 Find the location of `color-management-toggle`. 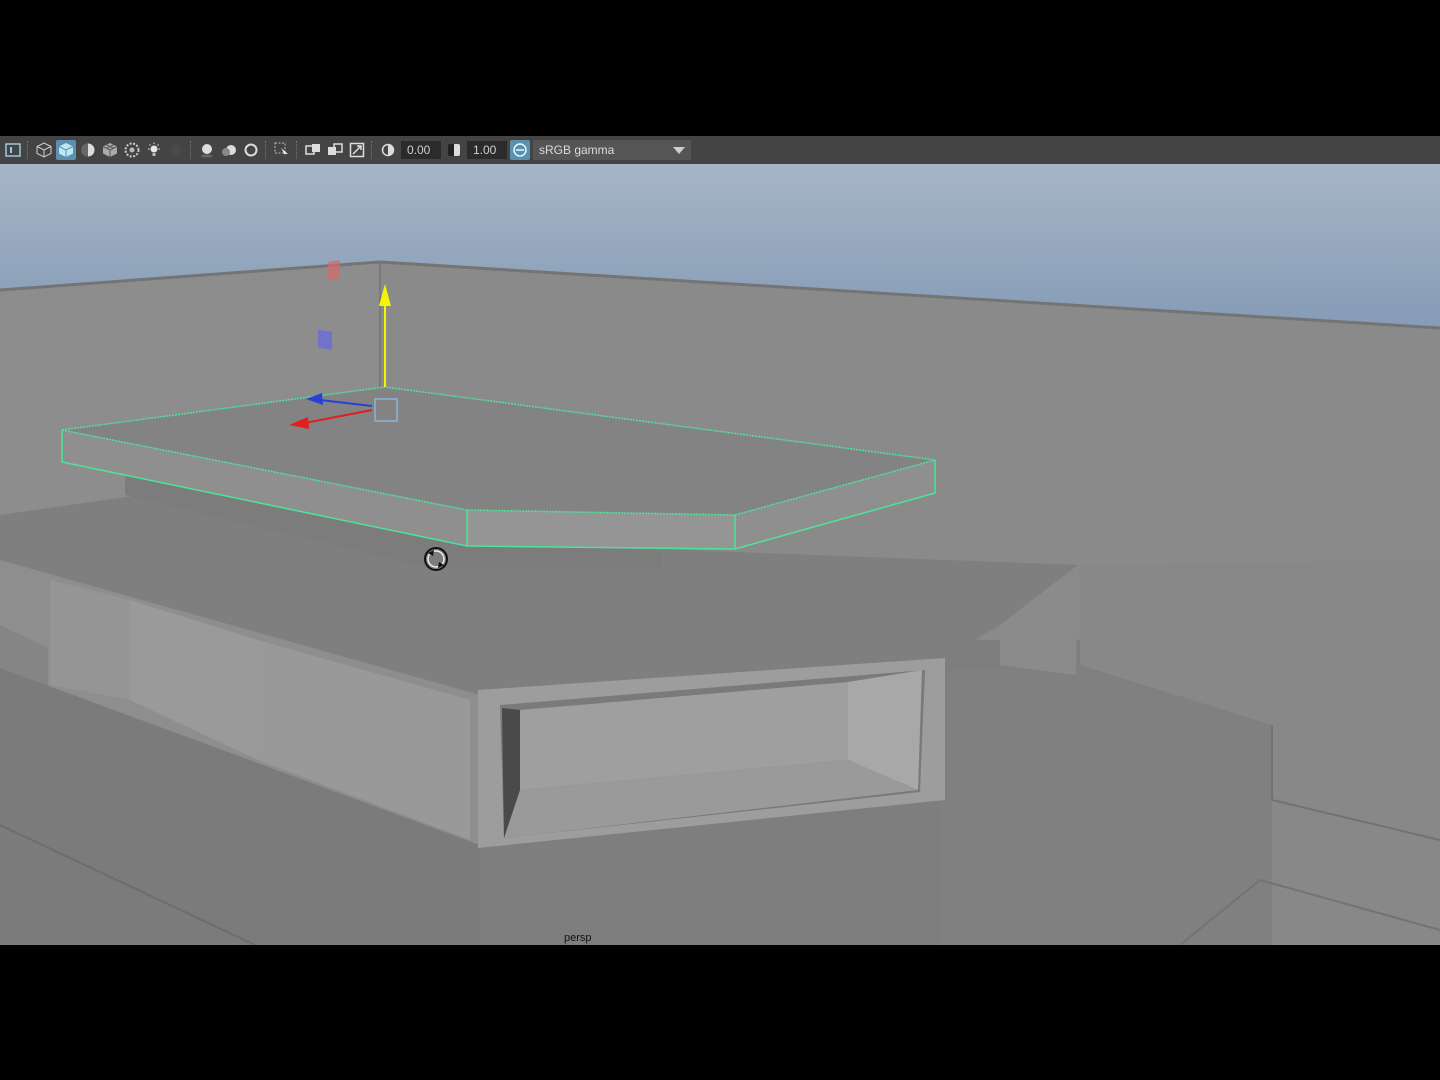

color-management-toggle is located at coordinates (520, 150).